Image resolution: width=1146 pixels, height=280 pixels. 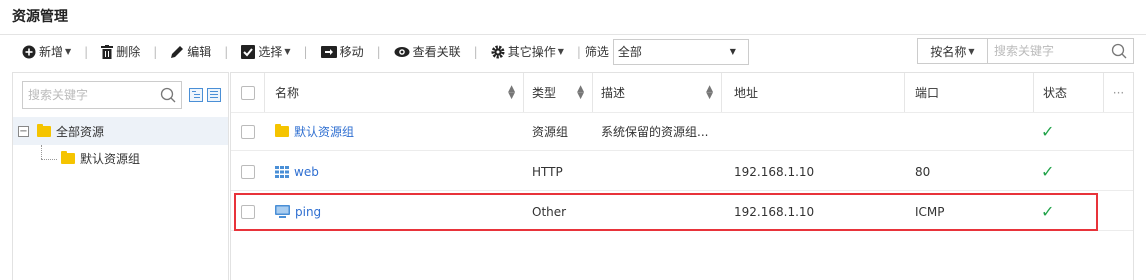 I want to click on table-row: ping Other 192.168.1.10 ICMP ✓, so click(x=682, y=212).